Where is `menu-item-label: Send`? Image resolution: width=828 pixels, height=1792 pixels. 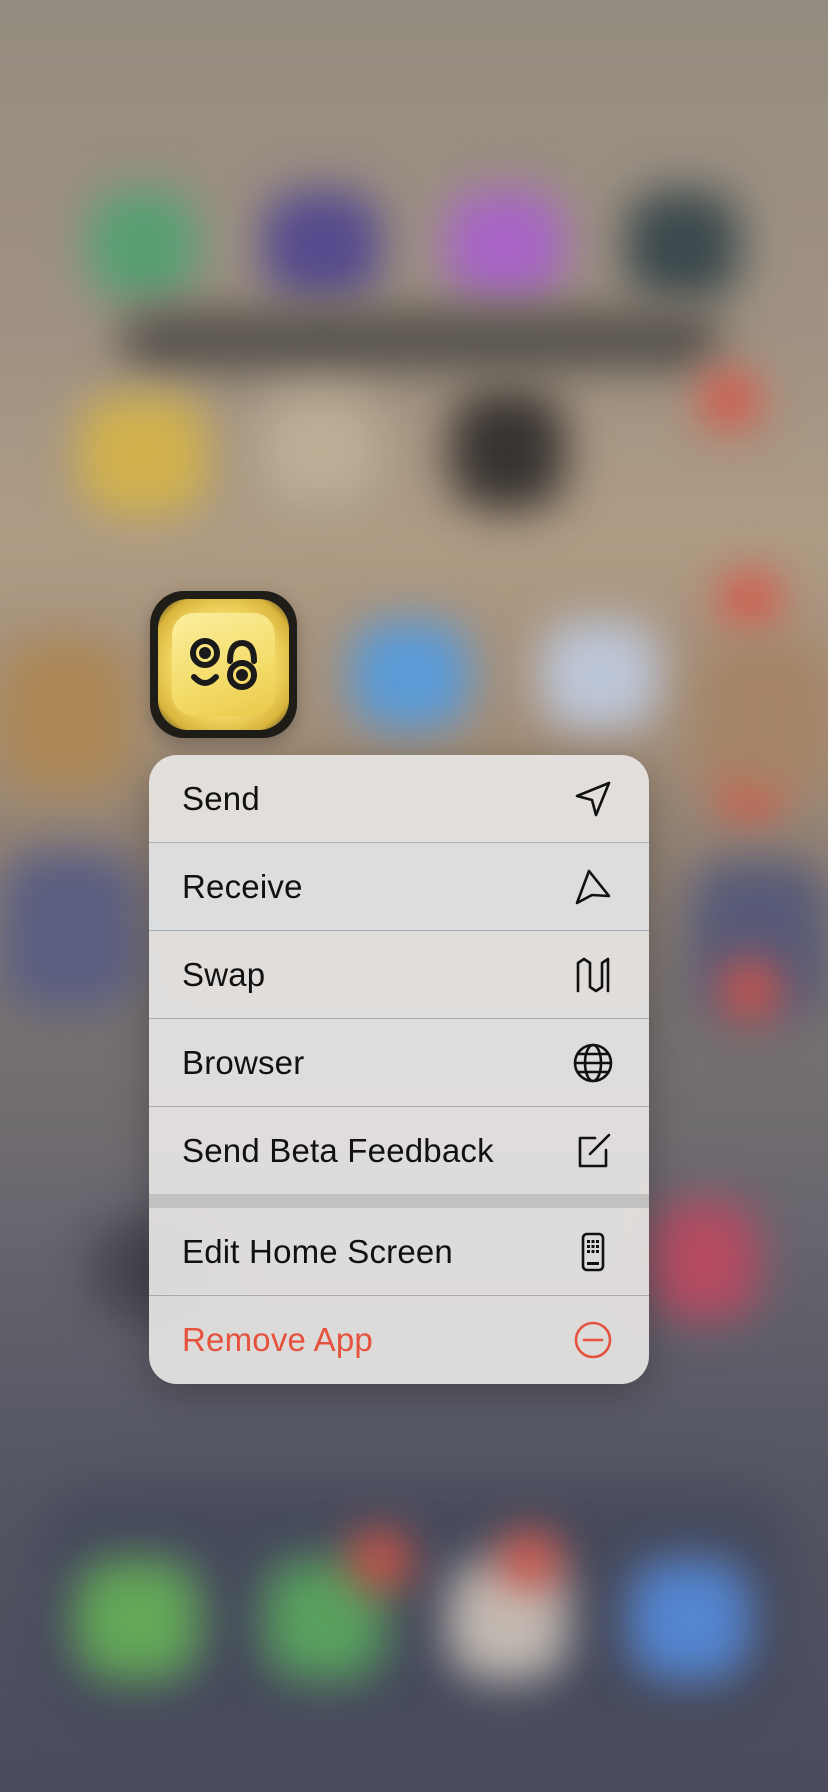 menu-item-label: Send is located at coordinates (221, 798).